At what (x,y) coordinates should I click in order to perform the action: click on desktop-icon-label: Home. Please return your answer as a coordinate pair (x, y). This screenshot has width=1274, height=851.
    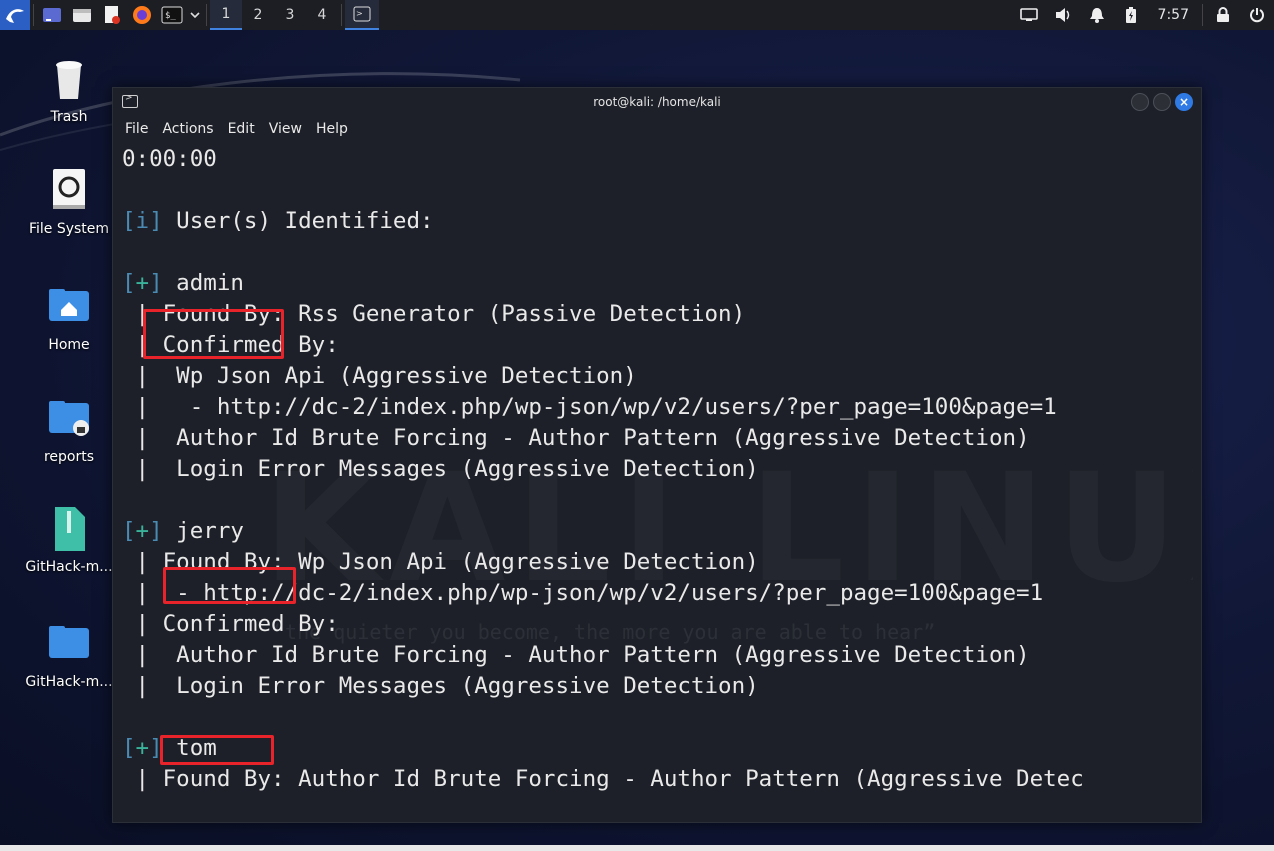
    Looking at the image, I should click on (69, 345).